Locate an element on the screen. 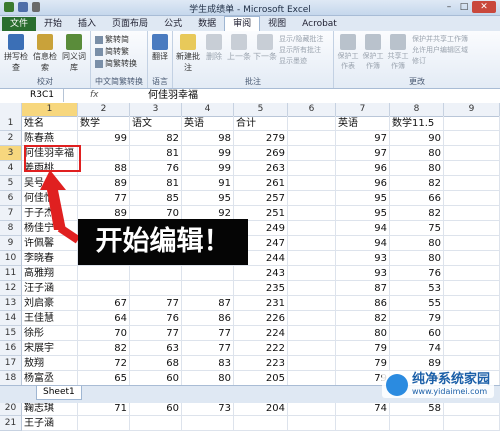 The height and width of the screenshot is (431, 500). cell: 58 is located at coordinates (417, 408).